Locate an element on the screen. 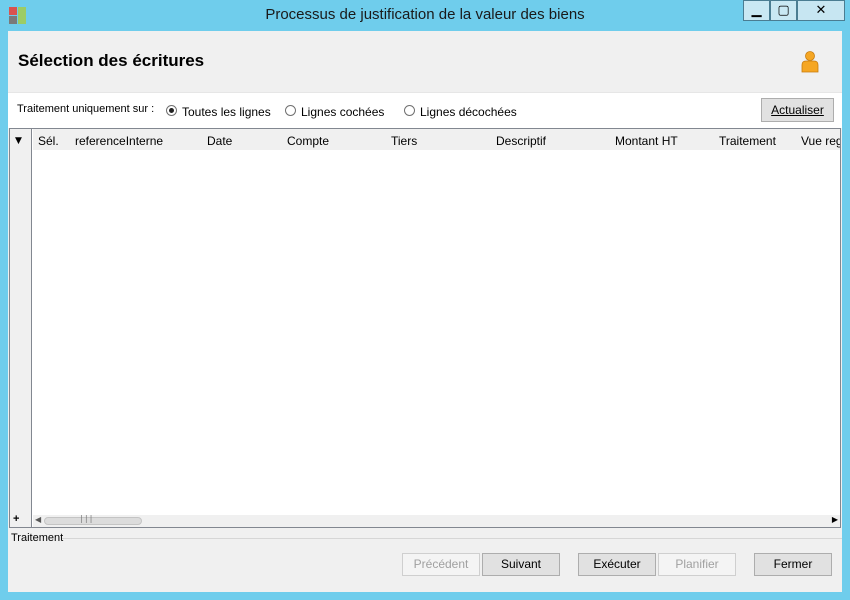 Image resolution: width=850 pixels, height=600 pixels. processing-section-label: Traitement is located at coordinates (37, 538).